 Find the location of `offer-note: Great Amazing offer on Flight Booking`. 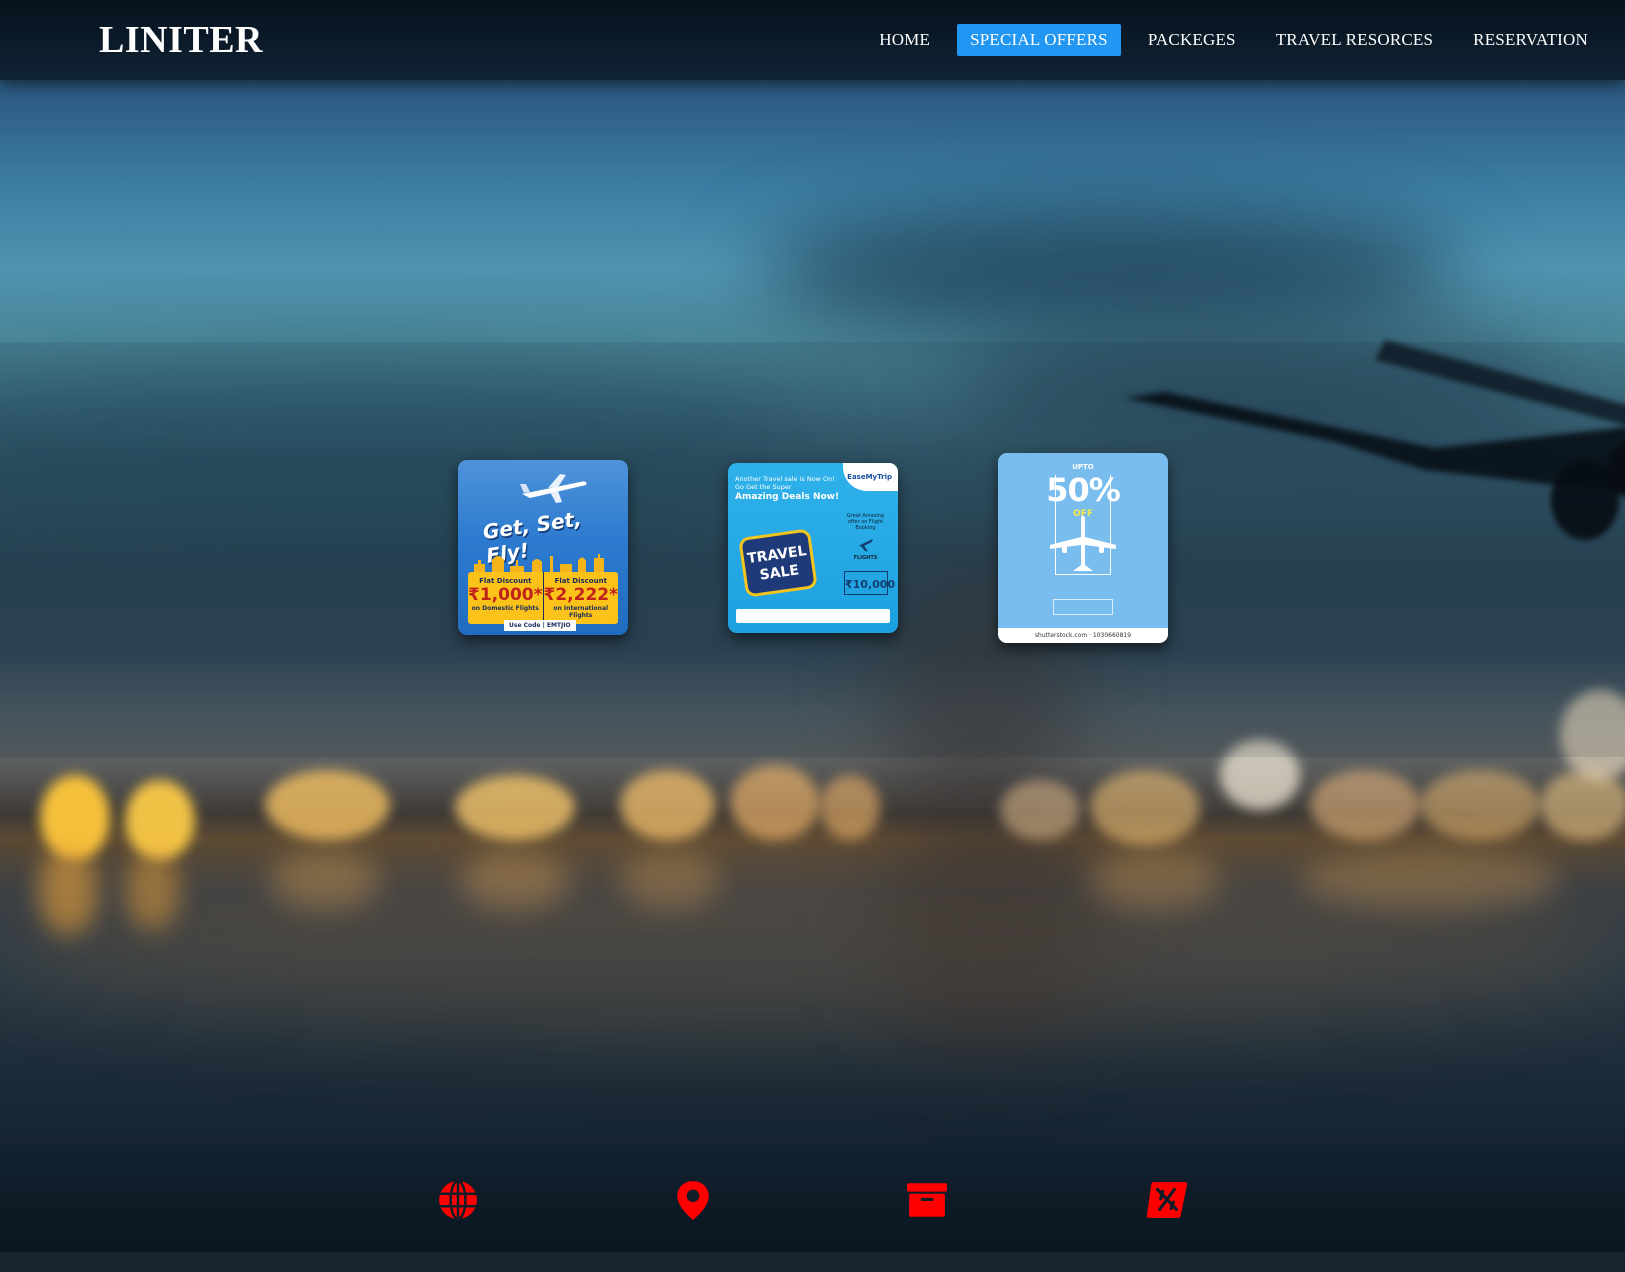

offer-note: Great Amazing offer on Flight Booking is located at coordinates (865, 522).